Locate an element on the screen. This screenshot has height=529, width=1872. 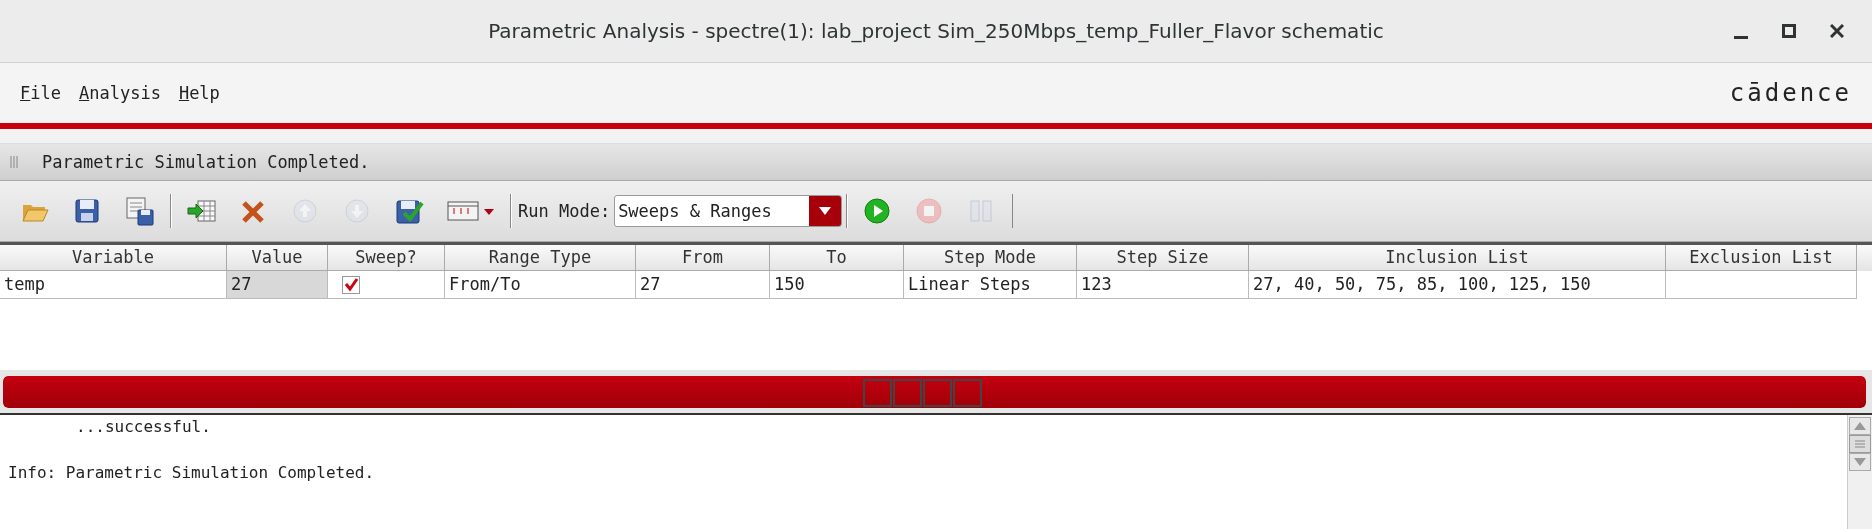
column-header: Sweep? is located at coordinates (386, 258).